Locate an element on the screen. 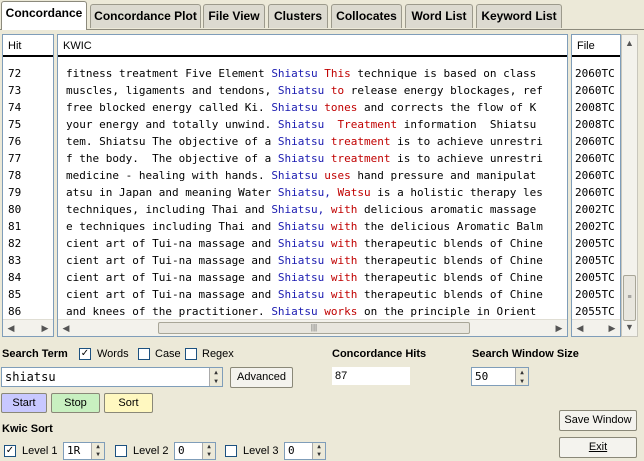 This screenshot has width=644, height=461. sort-button: Sort is located at coordinates (128, 403).